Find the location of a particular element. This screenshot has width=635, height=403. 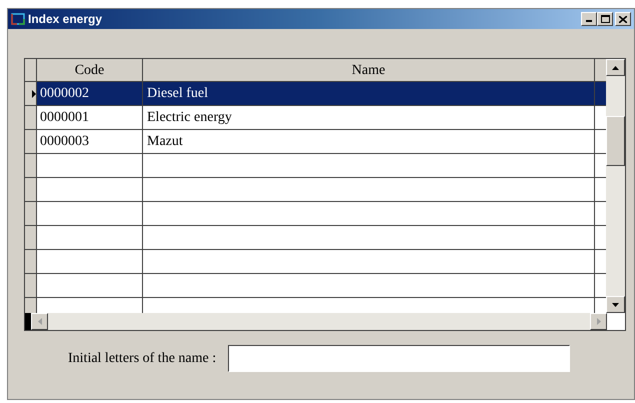

table-cell: Diesel fuel is located at coordinates (369, 93).